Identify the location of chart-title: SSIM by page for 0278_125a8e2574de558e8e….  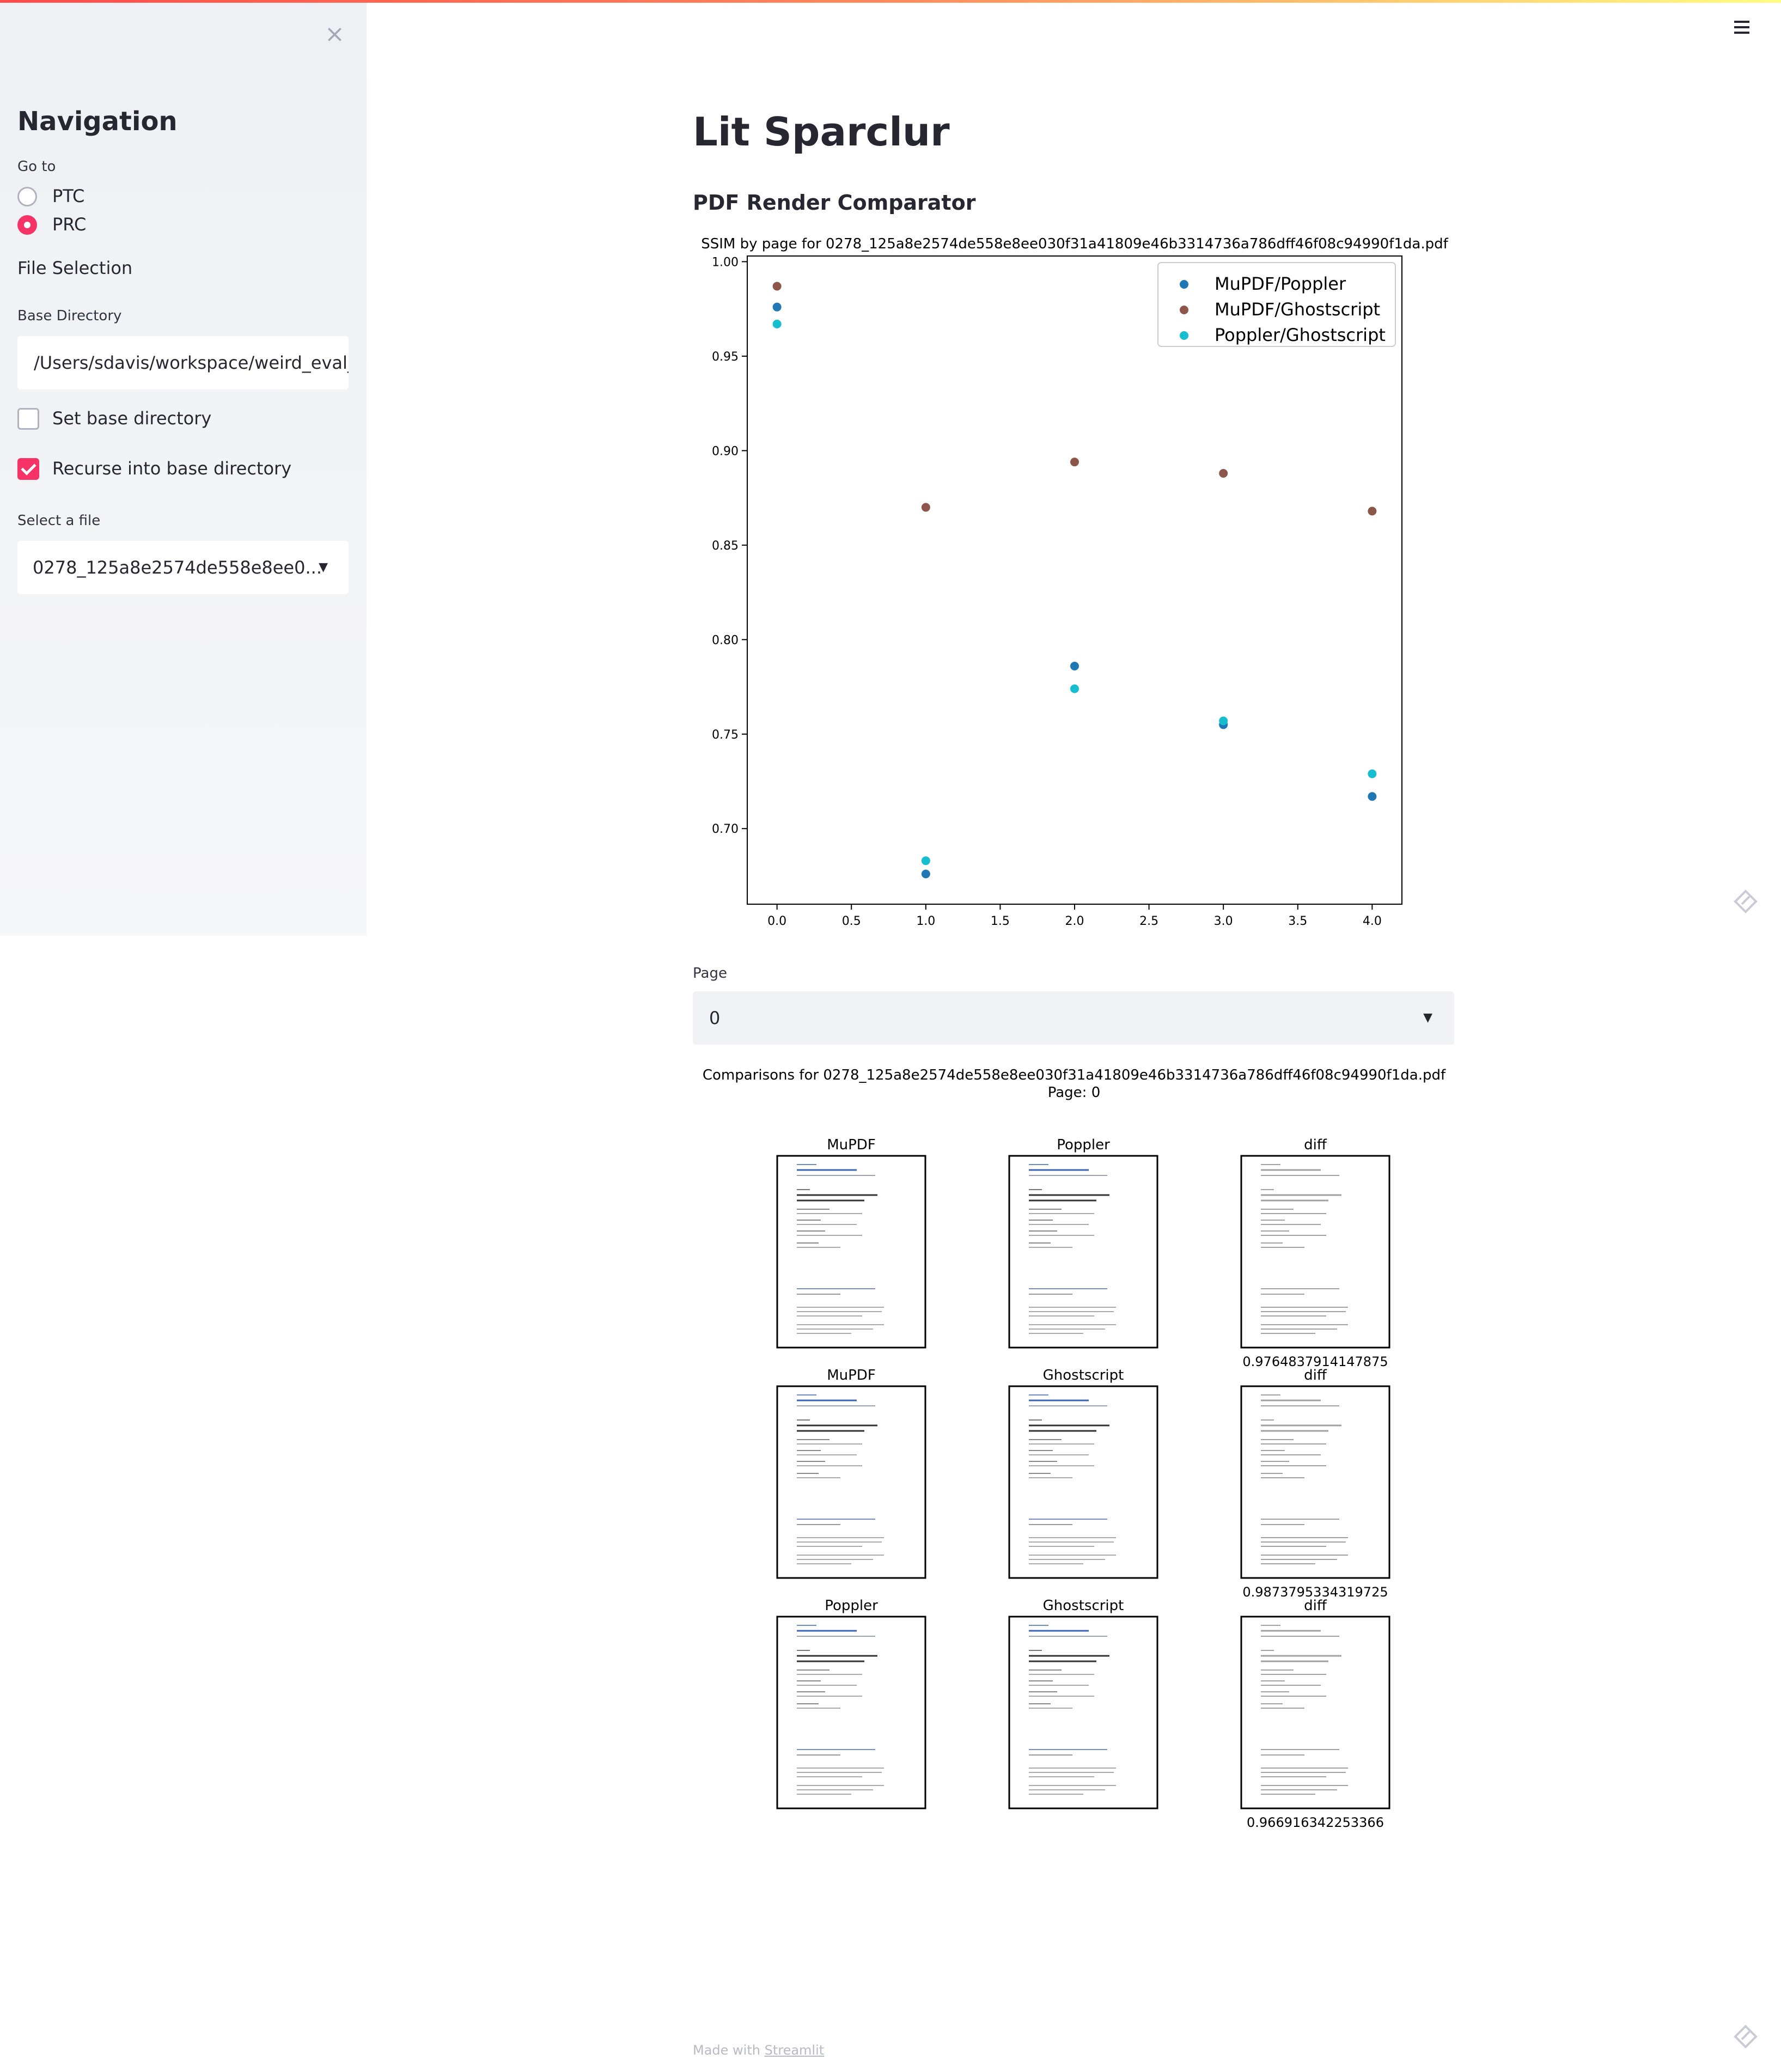
(1074, 244).